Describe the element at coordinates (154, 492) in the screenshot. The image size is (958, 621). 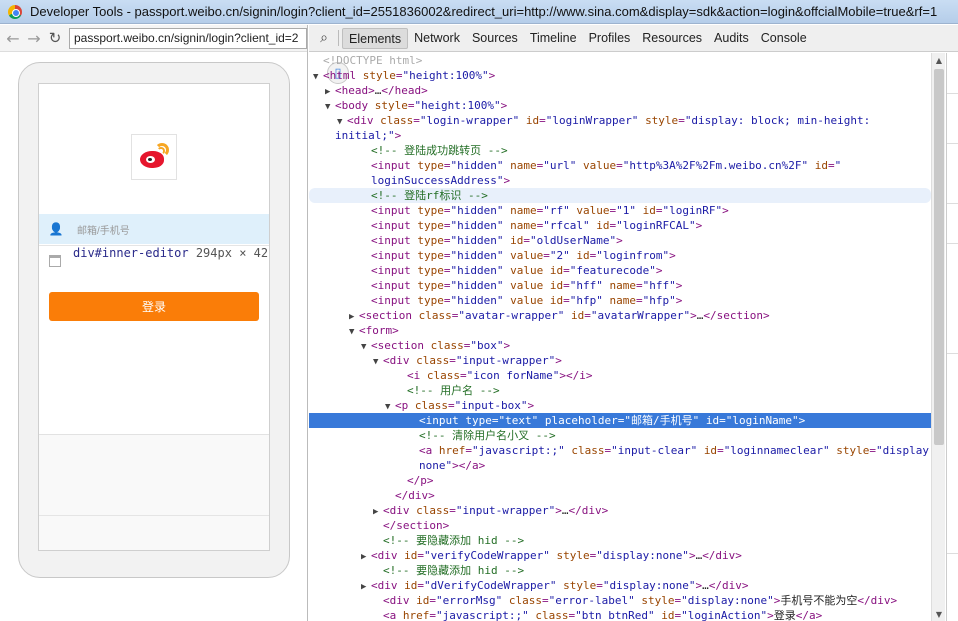
I see `screen-footer` at that location.